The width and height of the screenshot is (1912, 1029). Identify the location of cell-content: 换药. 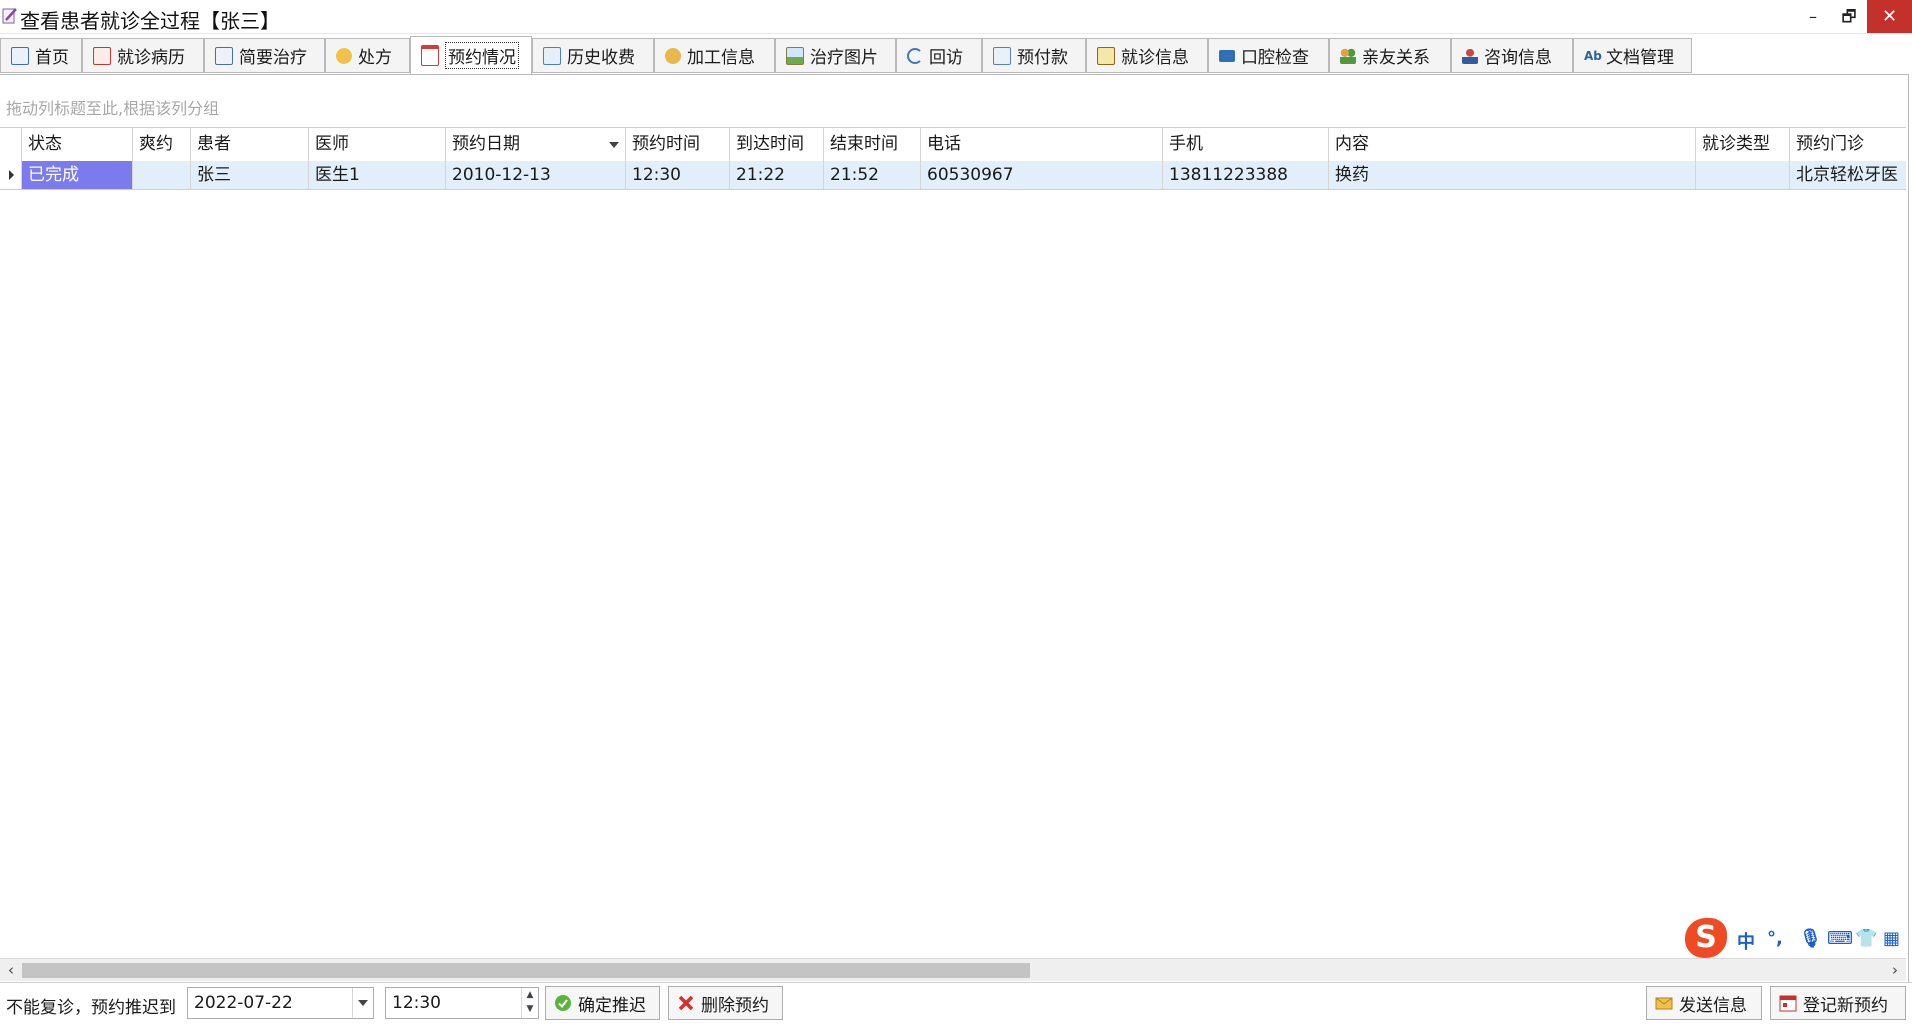
(1512, 175).